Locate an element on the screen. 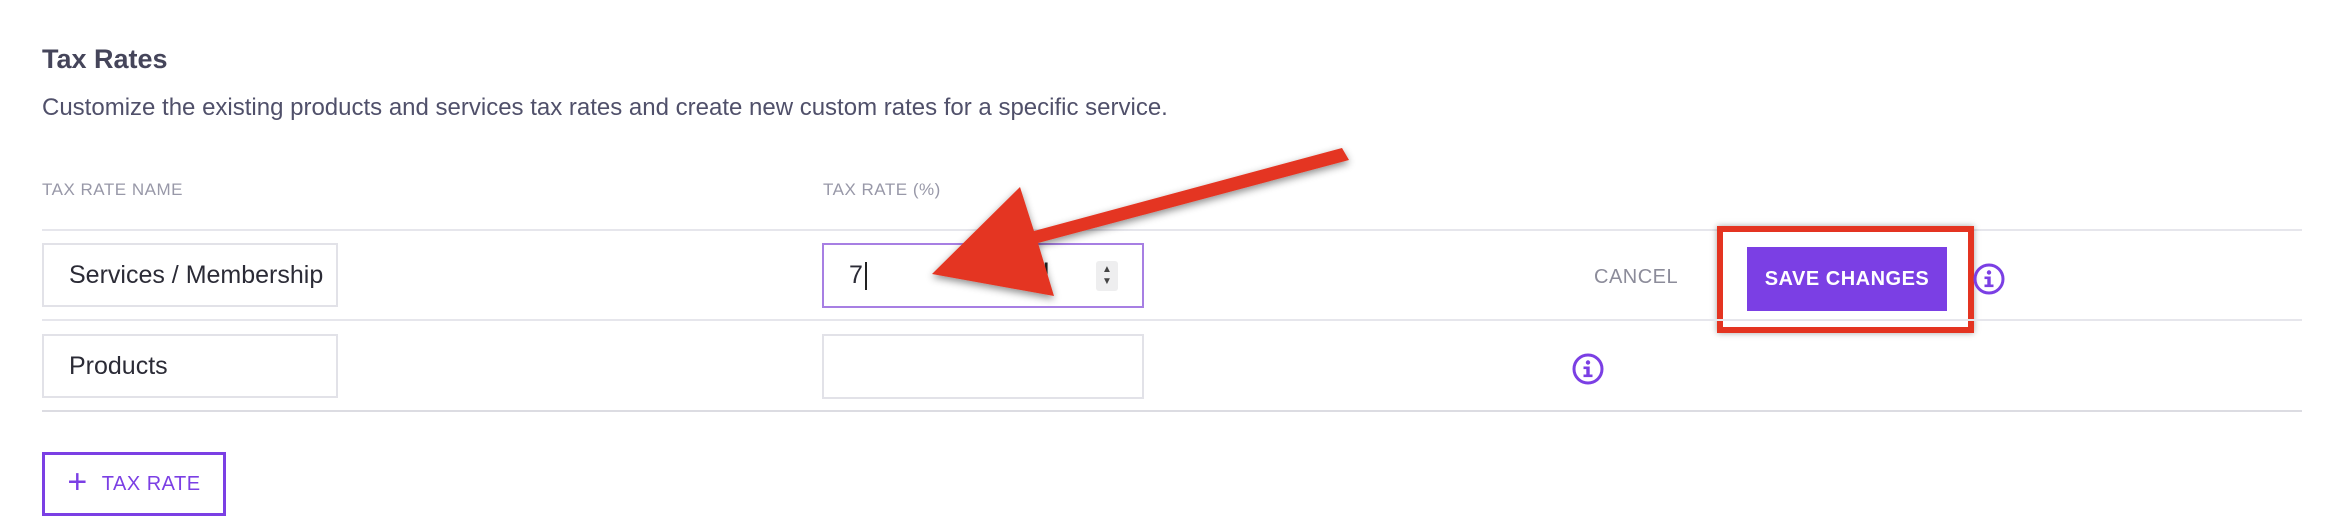  column-header-rate: TAX RATE (%) is located at coordinates (882, 189).